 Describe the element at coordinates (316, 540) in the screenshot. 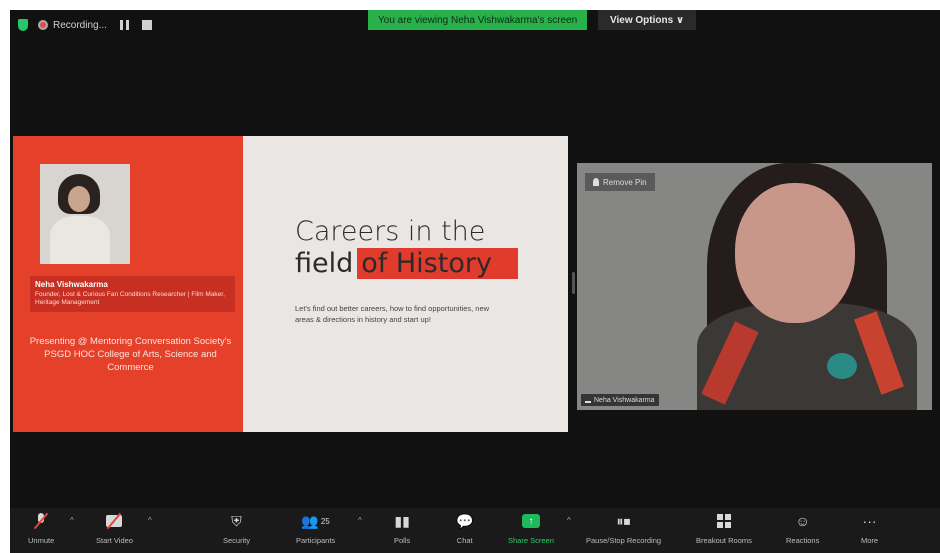

I see `participants-label: Participants` at that location.